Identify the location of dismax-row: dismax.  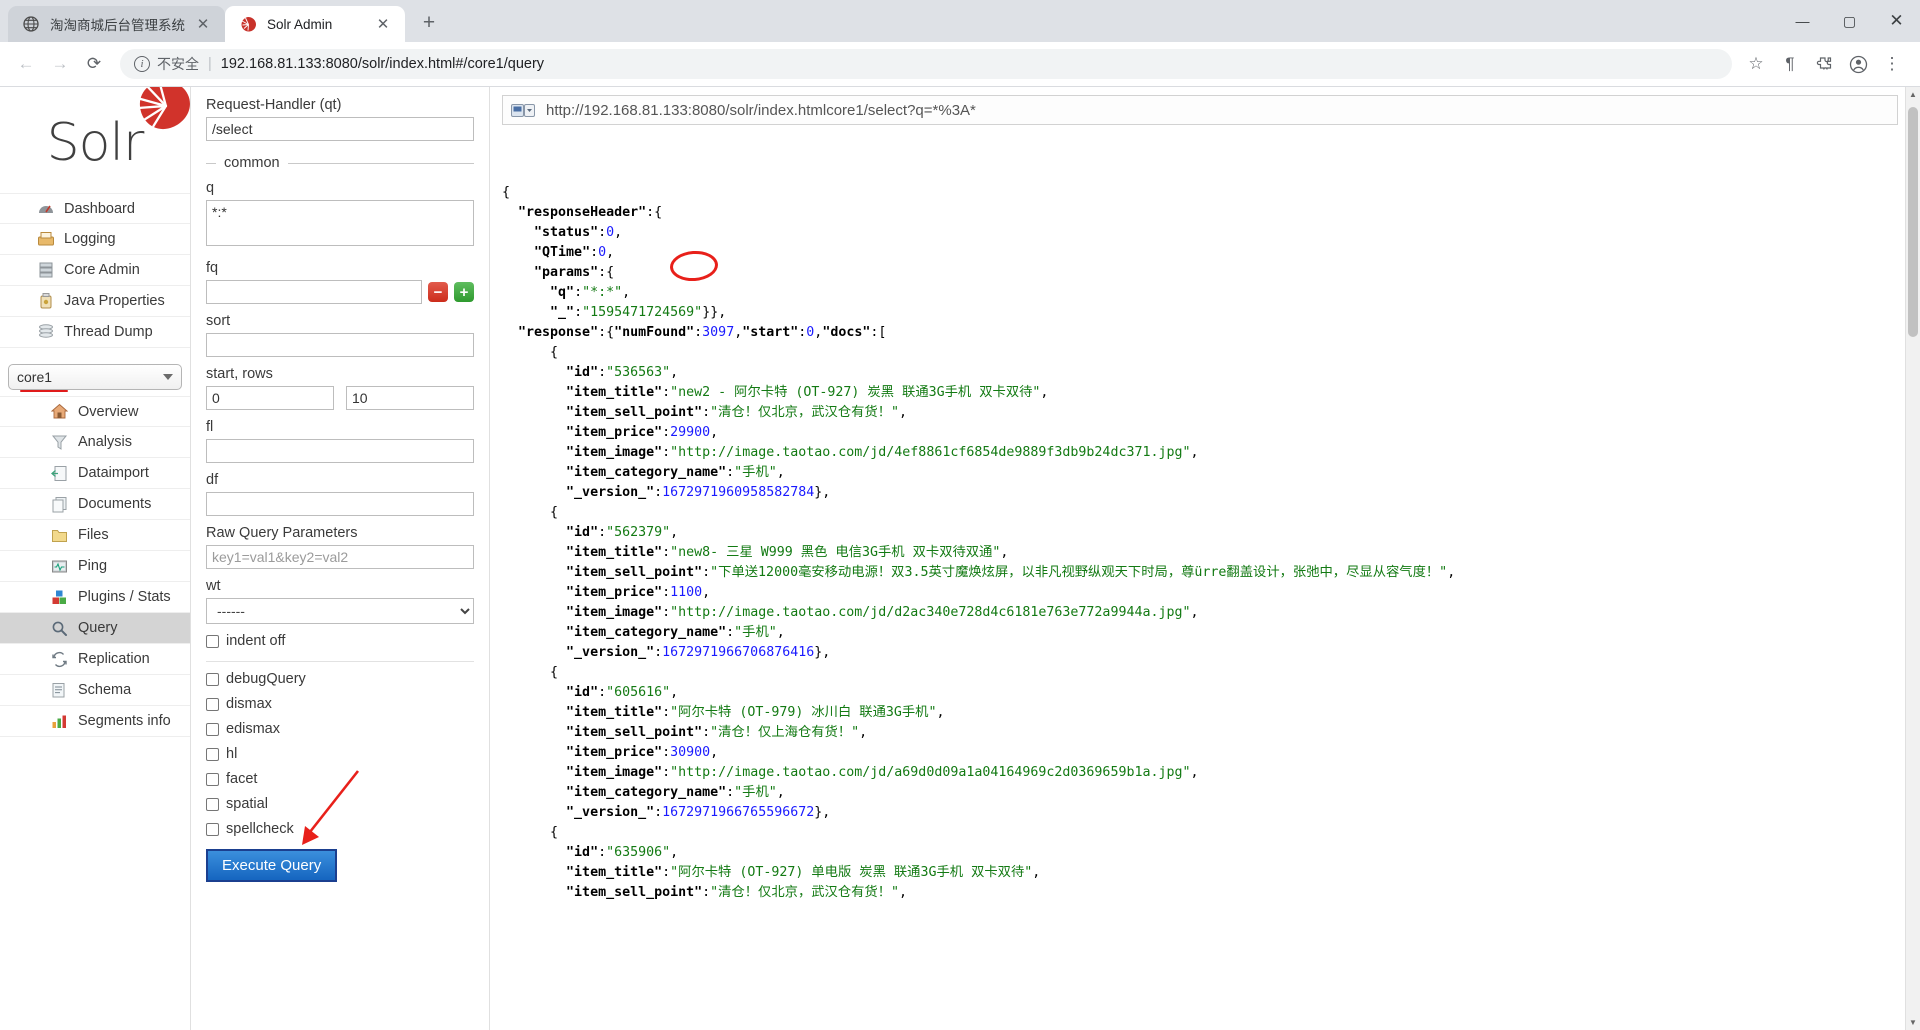
(340, 704).